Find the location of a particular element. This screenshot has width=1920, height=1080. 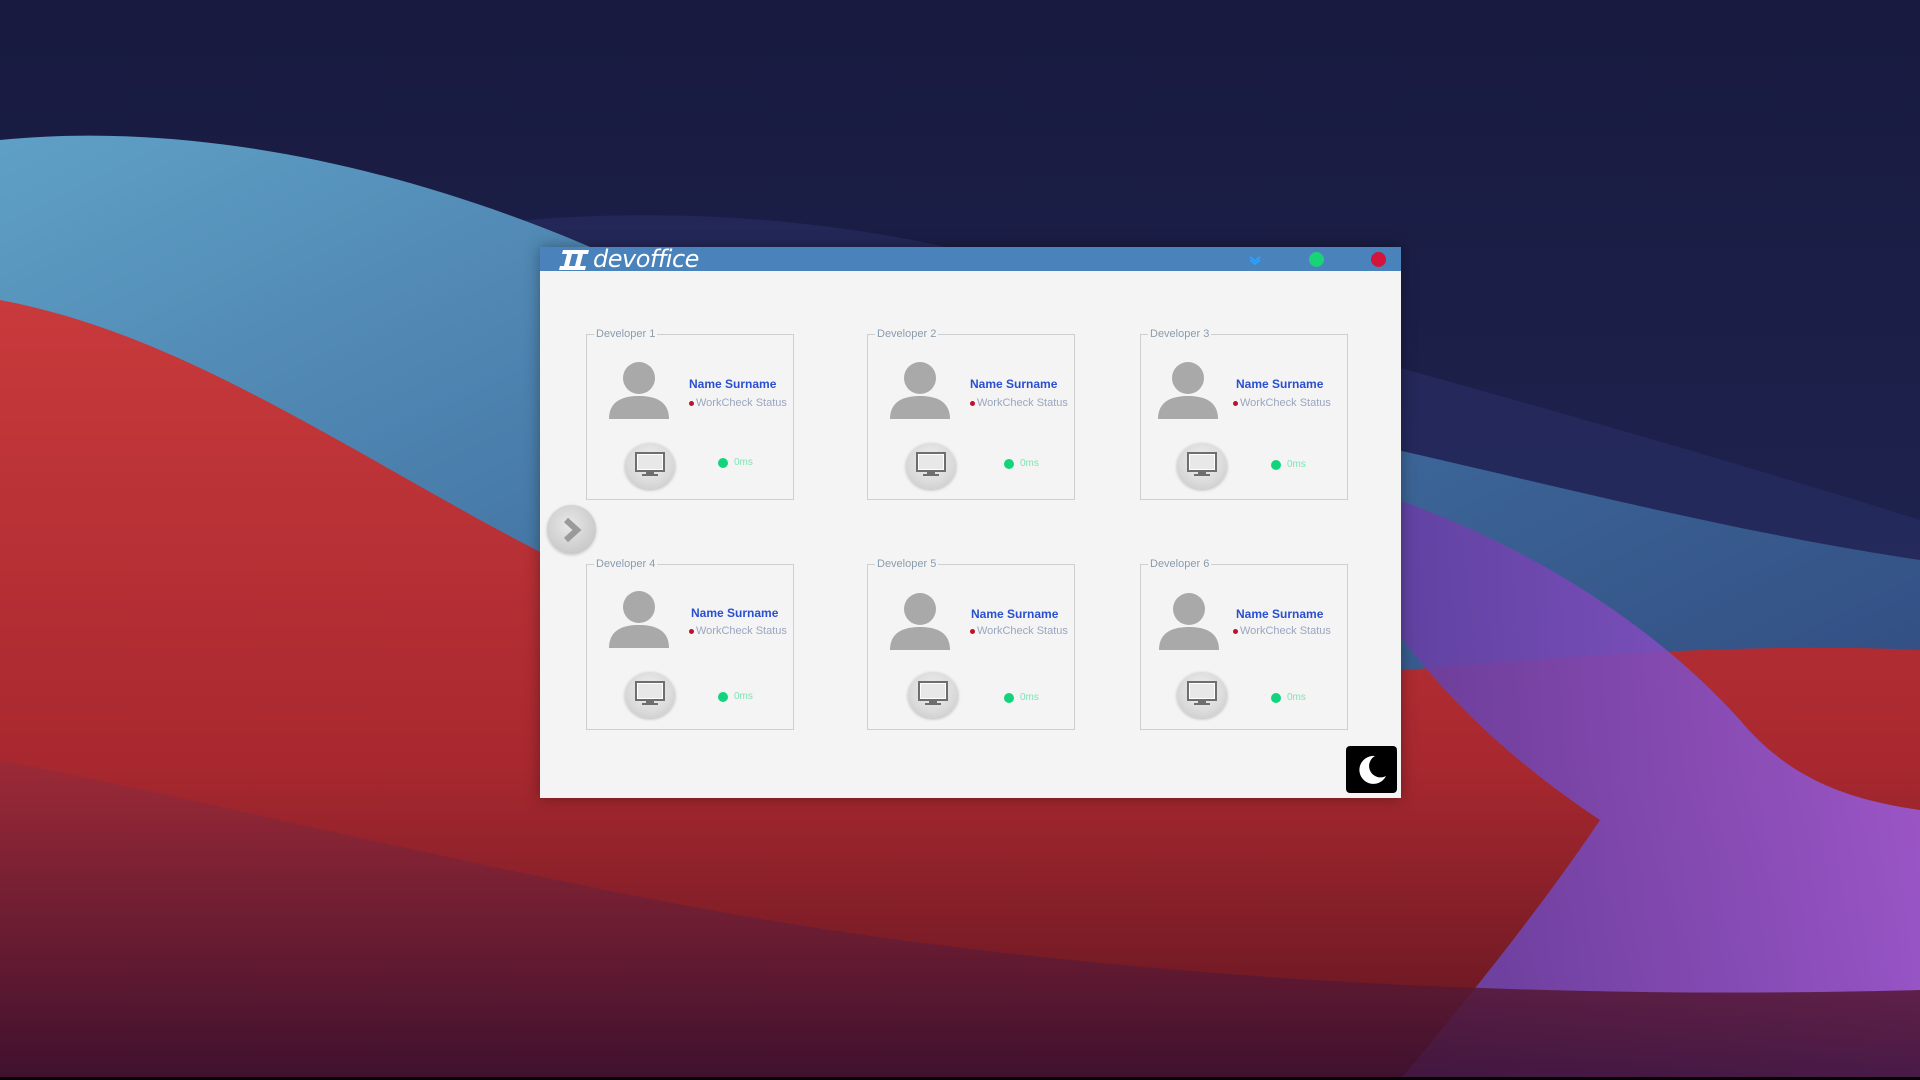

app-logo: devoffice is located at coordinates (628, 259).